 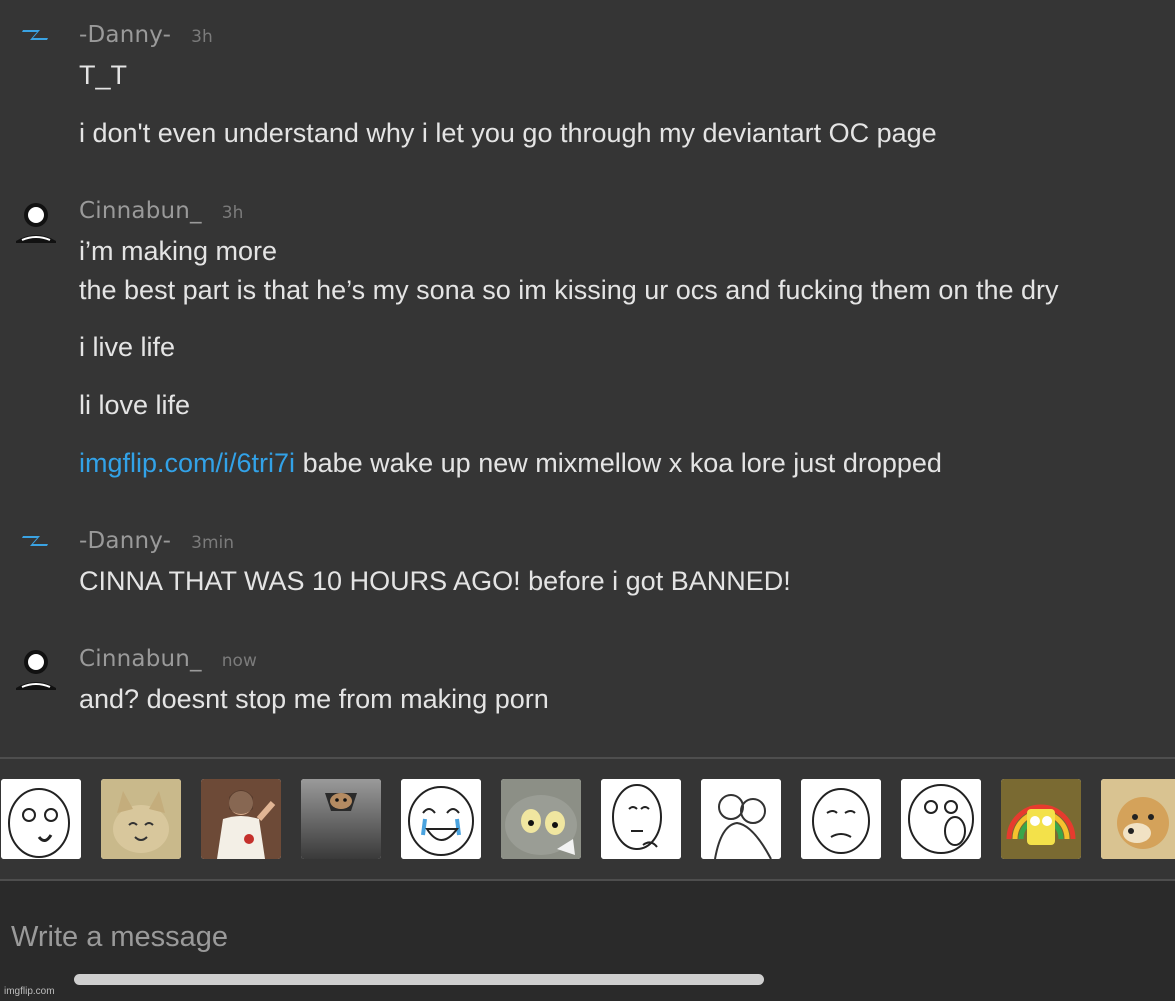 I want to click on okay-face-icon, so click(x=841, y=819).